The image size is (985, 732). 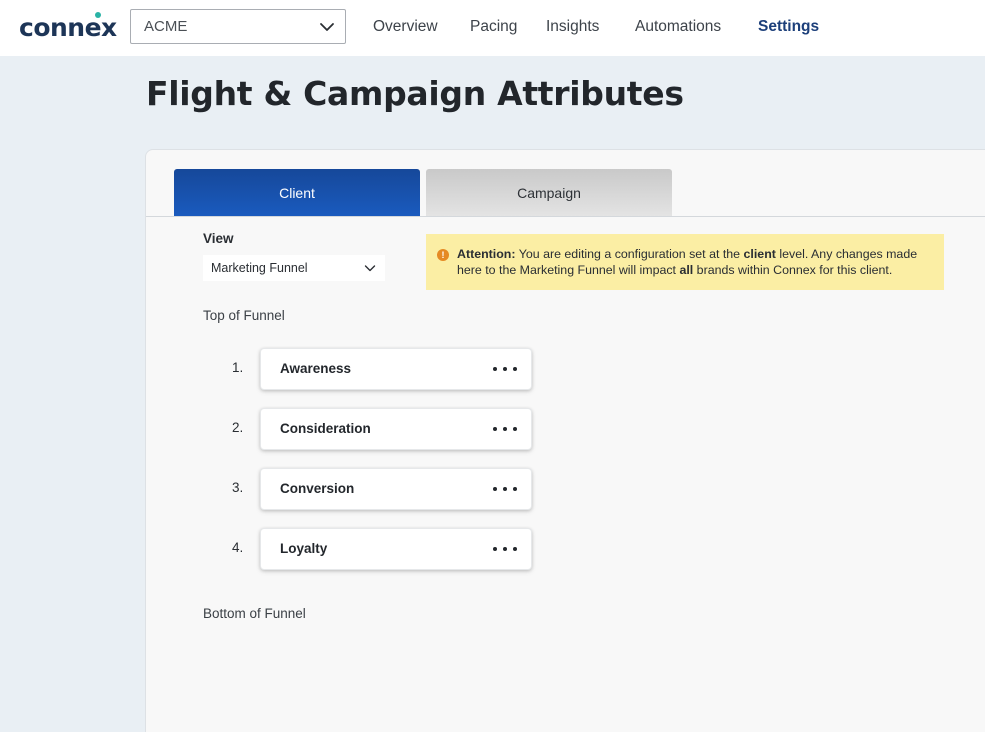 I want to click on stage-card-awareness: Awareness, so click(x=396, y=369).